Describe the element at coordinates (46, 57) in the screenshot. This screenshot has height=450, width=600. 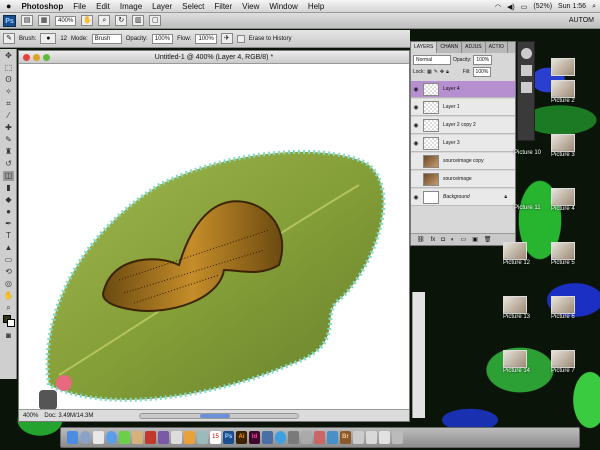
I see `zoom-window-icon` at that location.